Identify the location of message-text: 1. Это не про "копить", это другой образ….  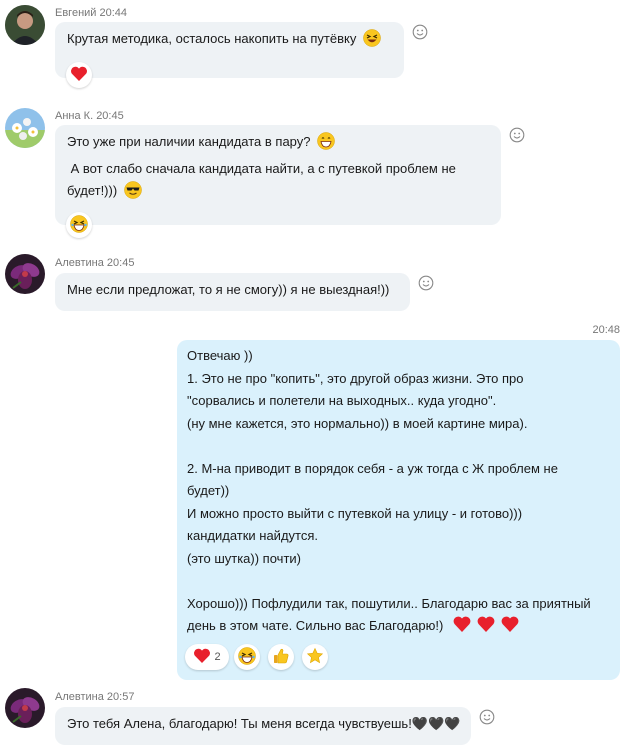
(355, 378).